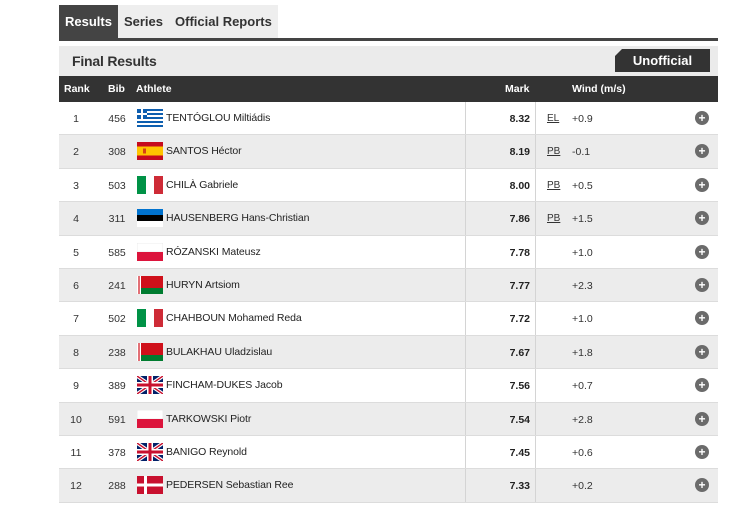  What do you see at coordinates (117, 386) in the screenshot?
I see `bib-cell: 389` at bounding box center [117, 386].